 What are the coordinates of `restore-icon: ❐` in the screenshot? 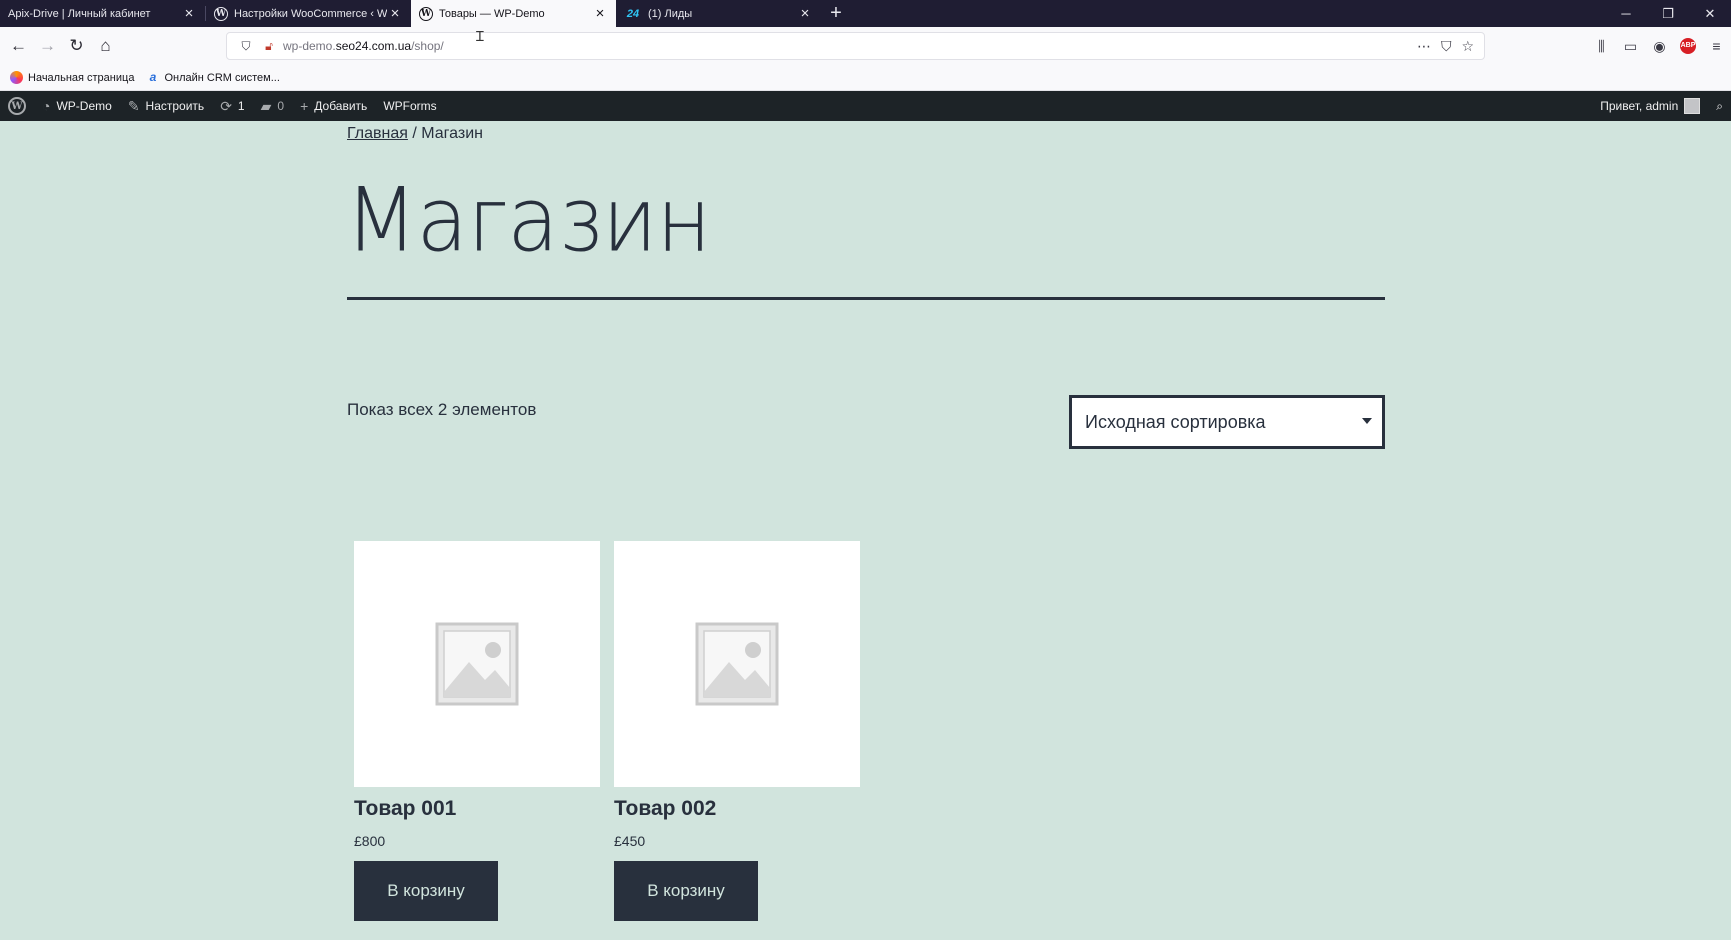 It's located at (1668, 13).